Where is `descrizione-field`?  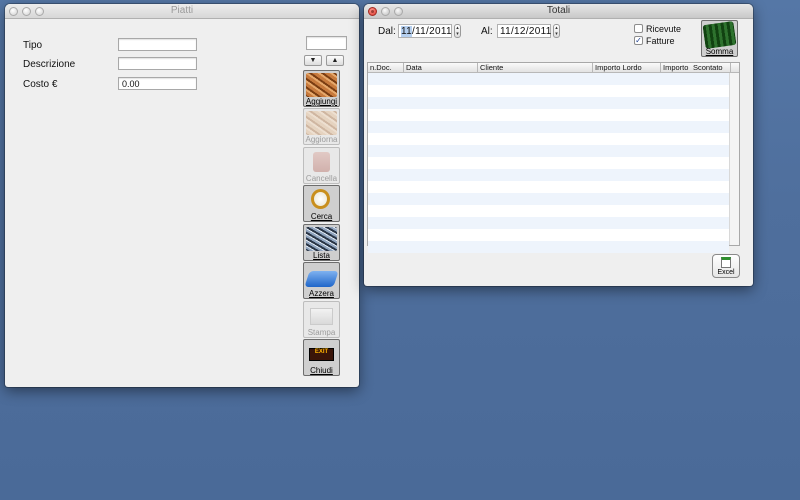
descrizione-field is located at coordinates (157, 63).